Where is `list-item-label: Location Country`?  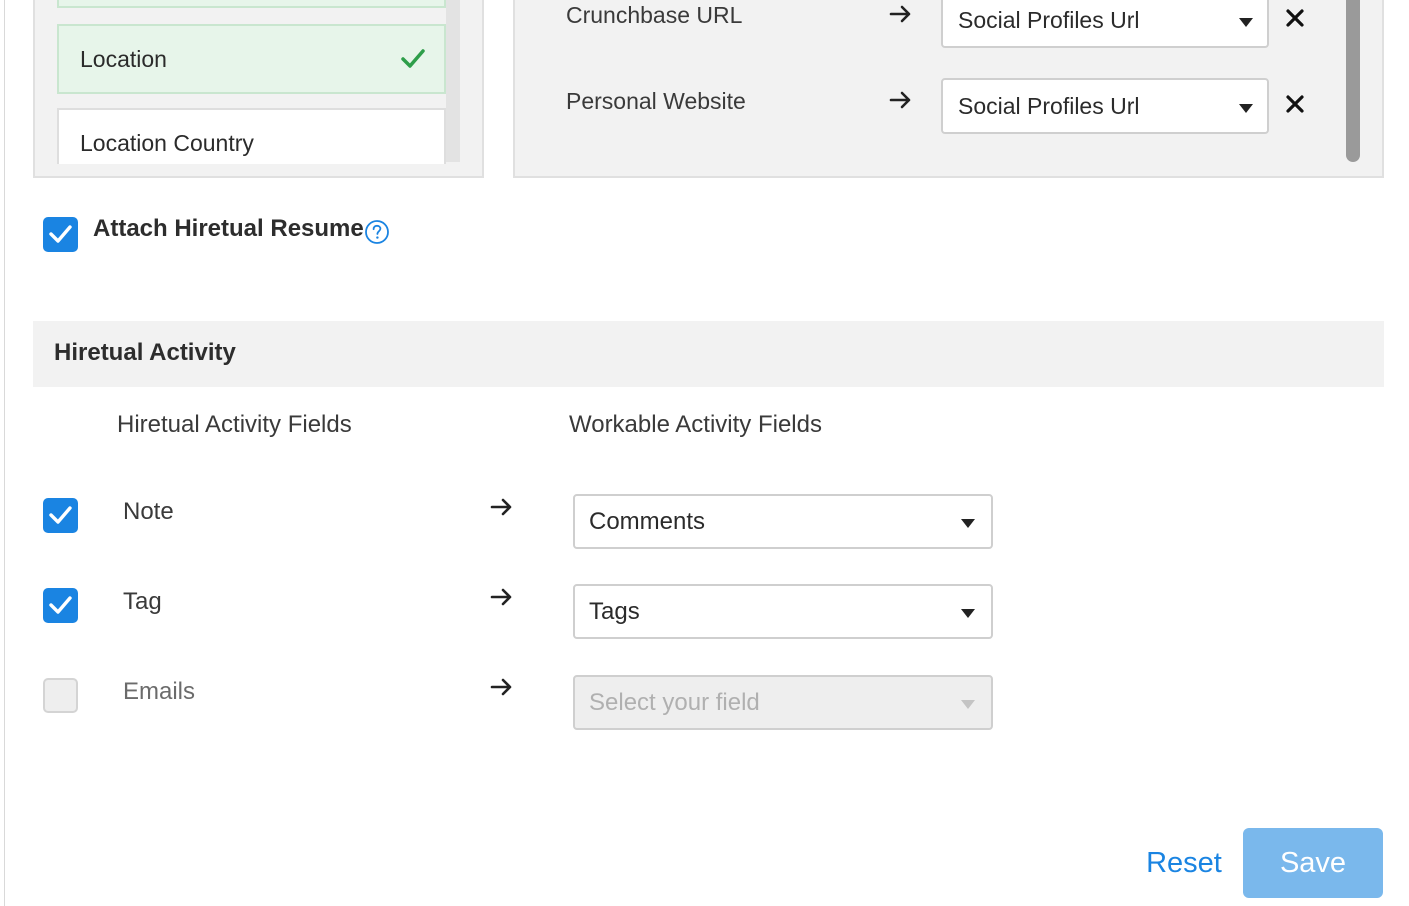
list-item-label: Location Country is located at coordinates (167, 143).